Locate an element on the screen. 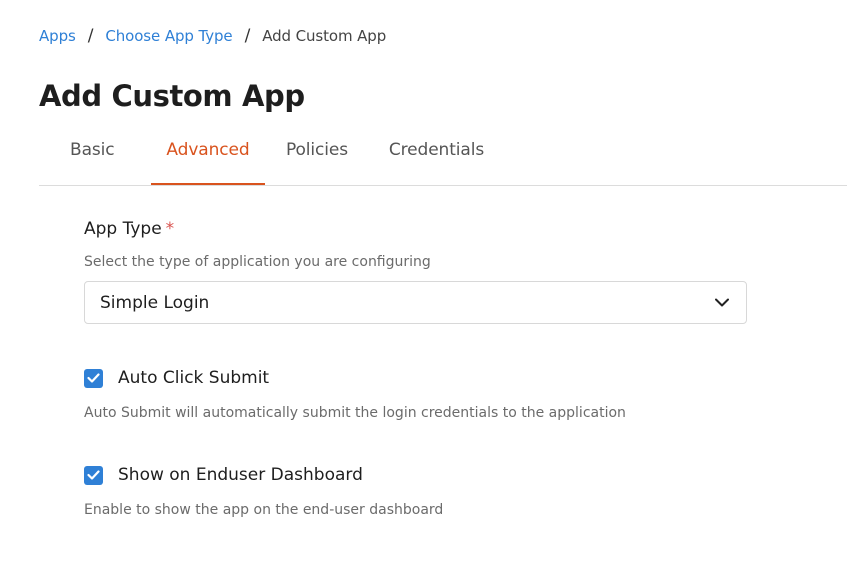 This screenshot has width=847, height=563. breadcrumb-current: Add Custom App is located at coordinates (324, 36).